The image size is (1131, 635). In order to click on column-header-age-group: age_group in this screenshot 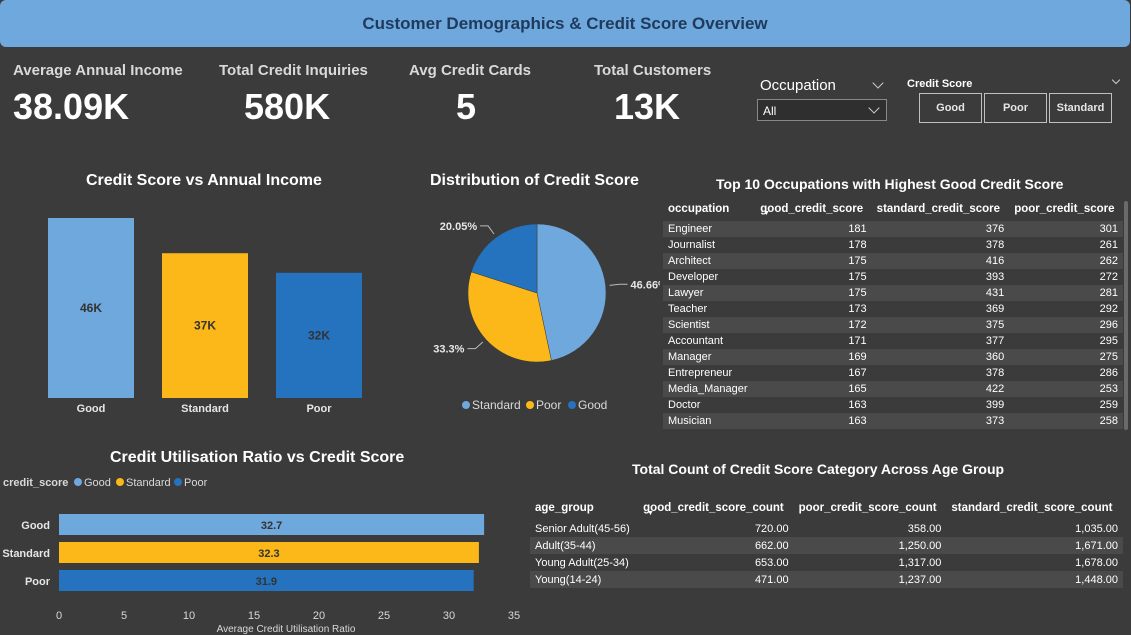, I will do `click(584, 508)`.